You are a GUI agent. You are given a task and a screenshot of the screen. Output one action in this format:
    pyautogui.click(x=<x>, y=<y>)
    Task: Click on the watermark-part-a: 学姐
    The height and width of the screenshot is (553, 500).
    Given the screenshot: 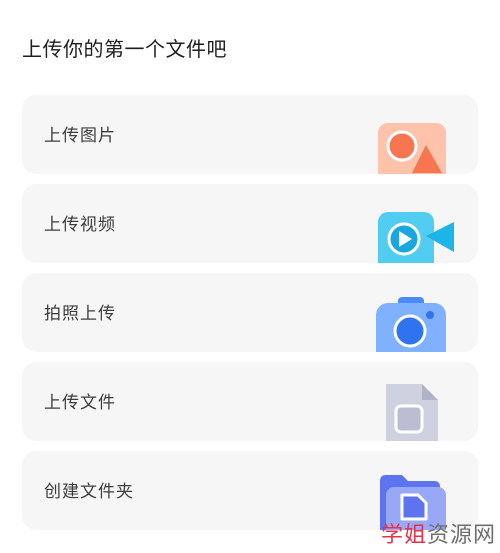 What is the action you would take?
    pyautogui.click(x=403, y=535)
    